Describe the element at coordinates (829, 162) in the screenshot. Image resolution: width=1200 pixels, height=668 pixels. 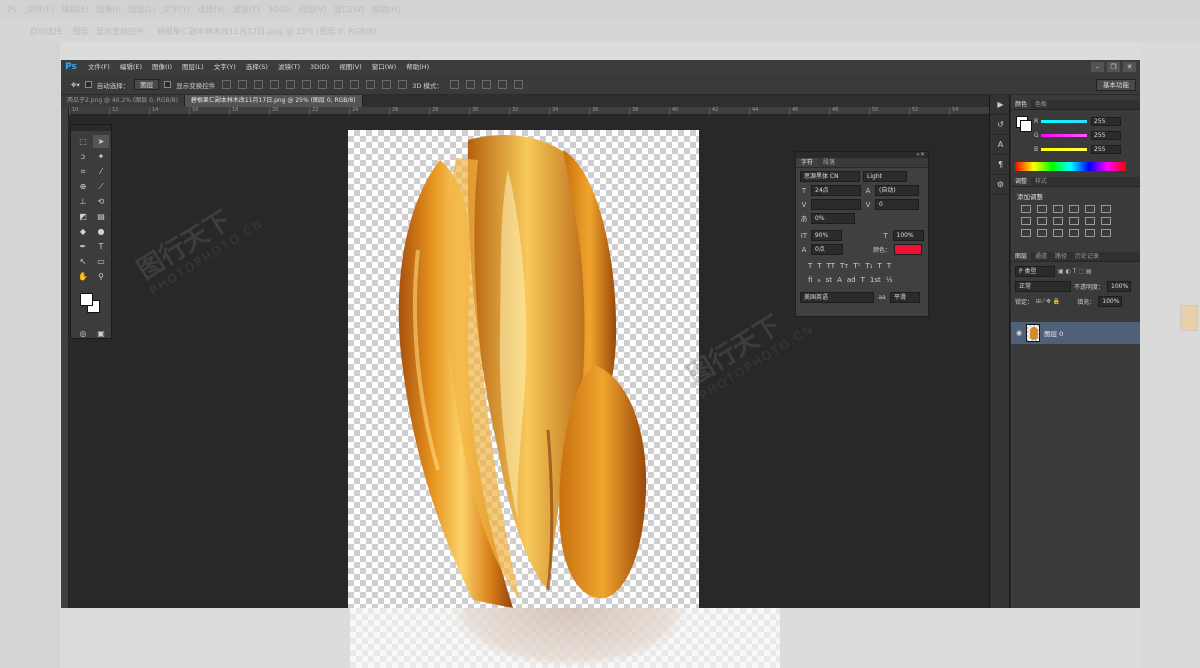
I see `tab-paragraph: 段落` at that location.